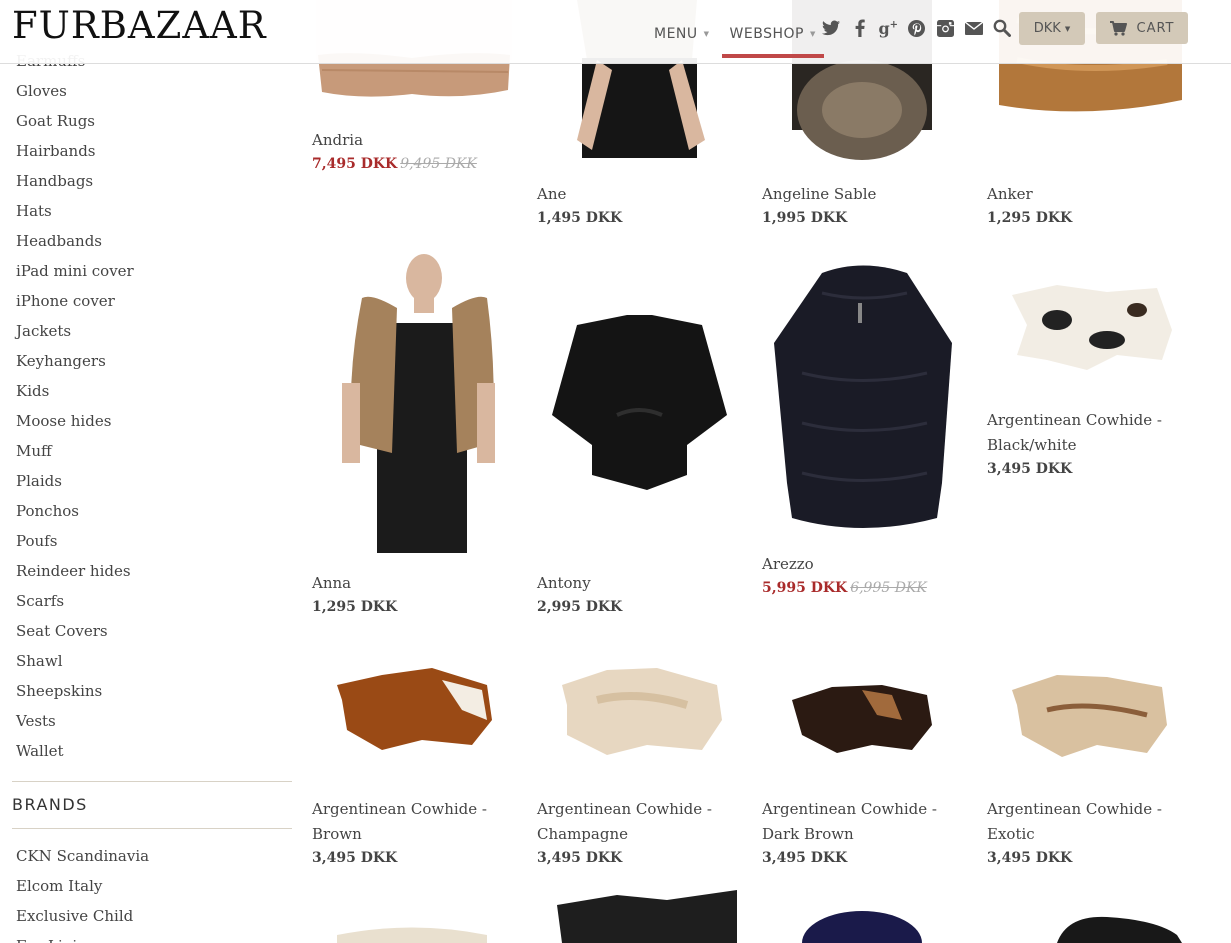 Image resolution: width=1231 pixels, height=943 pixels. What do you see at coordinates (831, 28) in the screenshot?
I see `twitter-icon` at bounding box center [831, 28].